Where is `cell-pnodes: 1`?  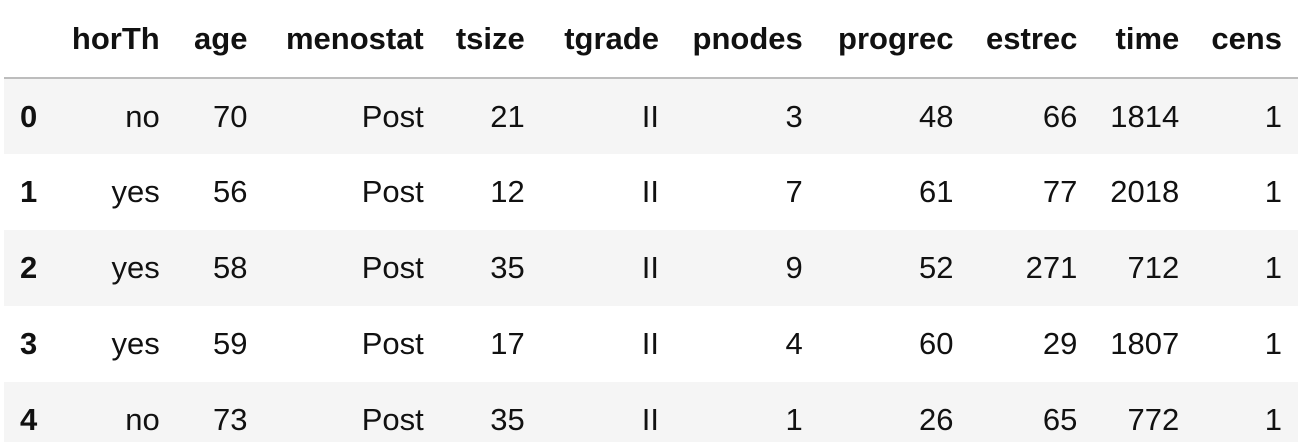 cell-pnodes: 1 is located at coordinates (794, 419).